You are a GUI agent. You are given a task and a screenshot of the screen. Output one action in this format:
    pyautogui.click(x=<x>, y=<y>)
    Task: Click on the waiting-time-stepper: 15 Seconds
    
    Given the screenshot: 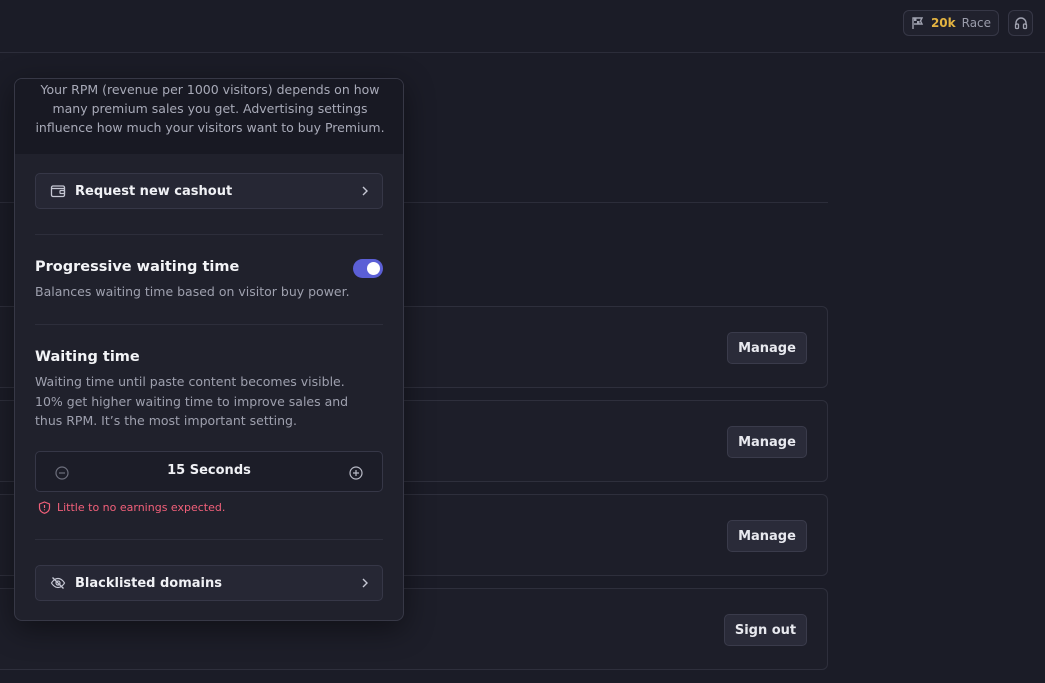 What is the action you would take?
    pyautogui.click(x=209, y=471)
    